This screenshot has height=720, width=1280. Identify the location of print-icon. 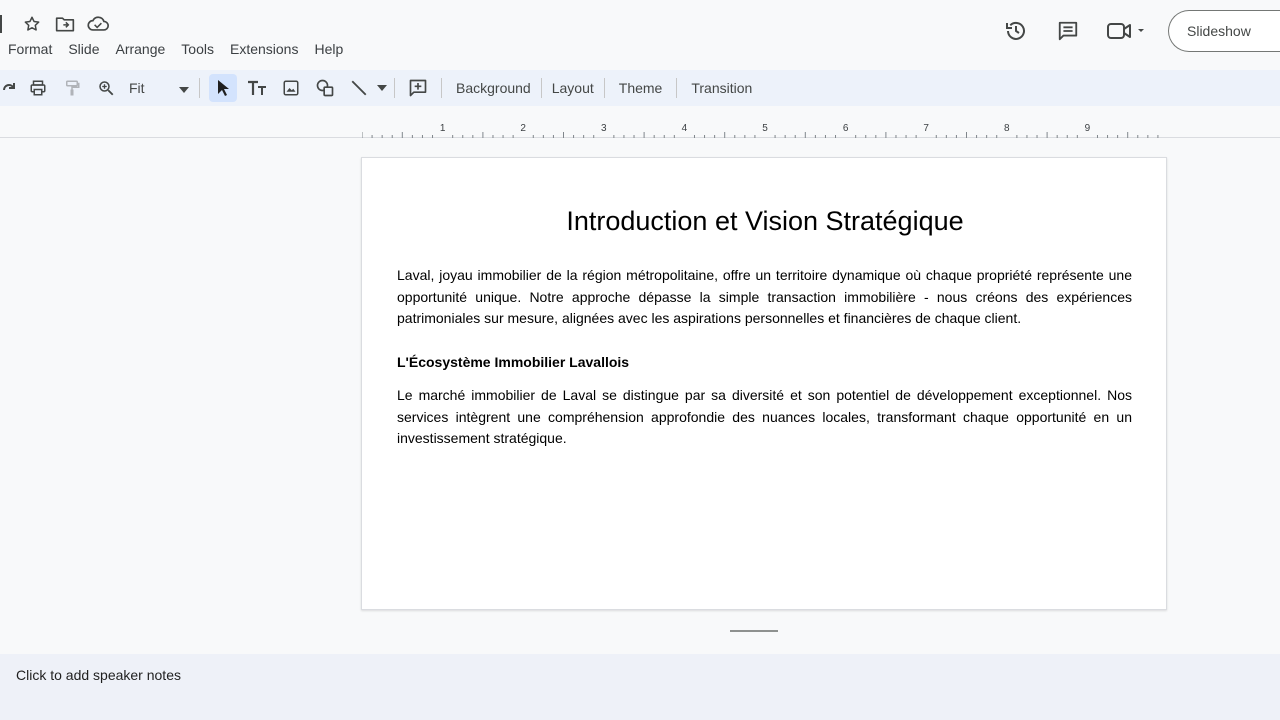
(38, 88).